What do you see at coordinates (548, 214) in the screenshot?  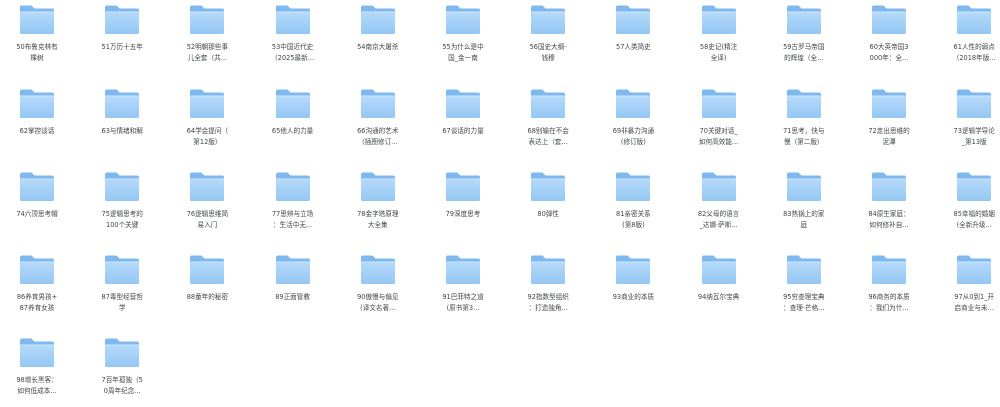 I see `folder-name: 80弹性` at bounding box center [548, 214].